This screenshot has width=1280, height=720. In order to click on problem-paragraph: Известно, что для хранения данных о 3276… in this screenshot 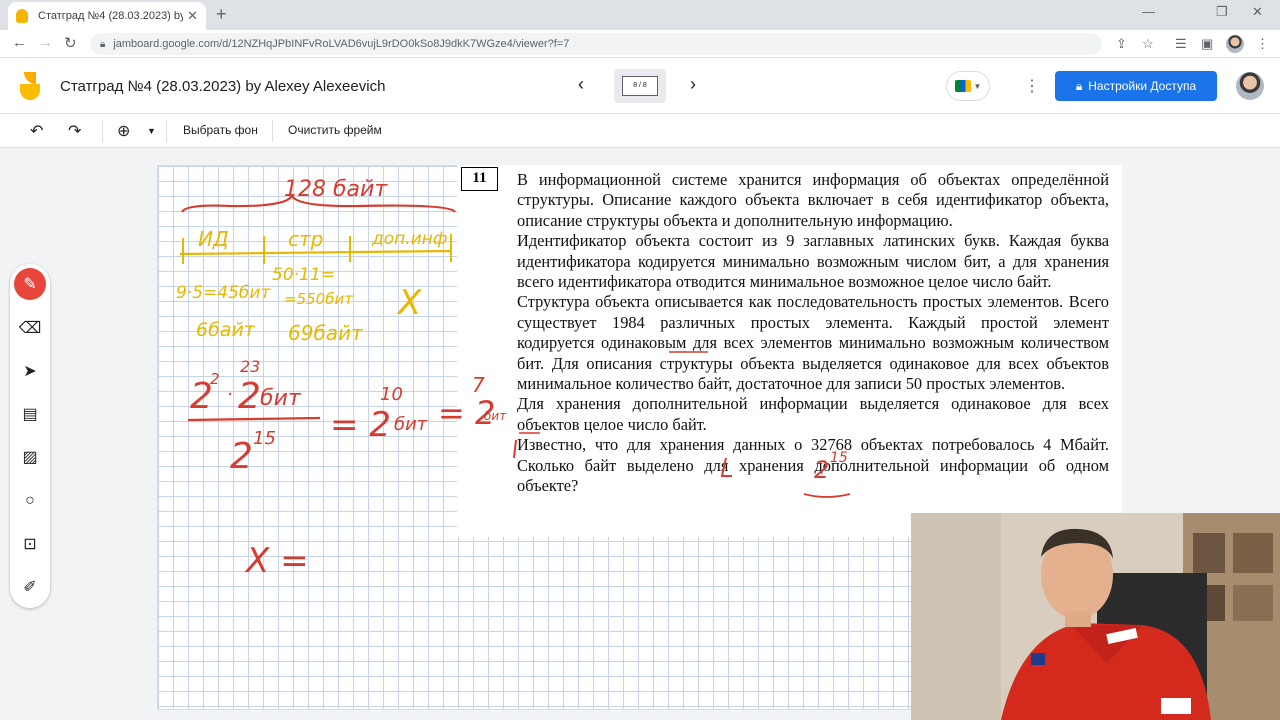, I will do `click(813, 465)`.